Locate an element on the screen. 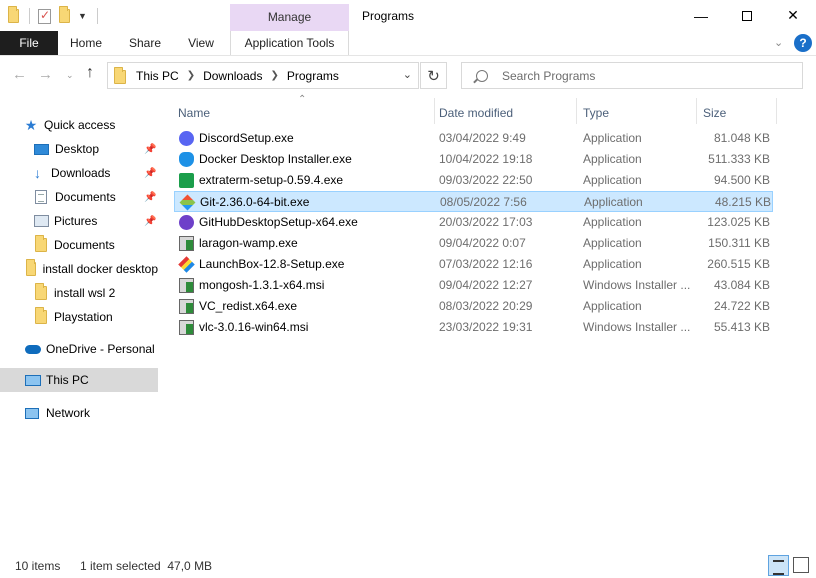 Image resolution: width=816 pixels, height=578 pixels. file-date: 23/03/2022 19:31 is located at coordinates (486, 327).